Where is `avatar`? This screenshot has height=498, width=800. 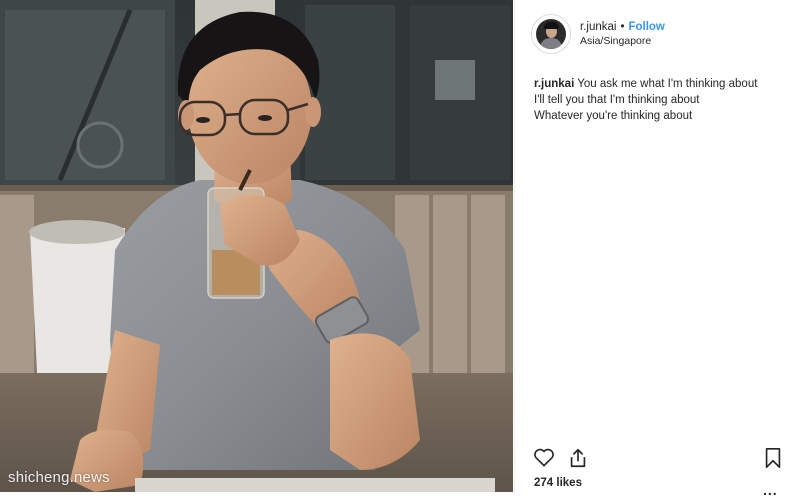 avatar is located at coordinates (551, 34).